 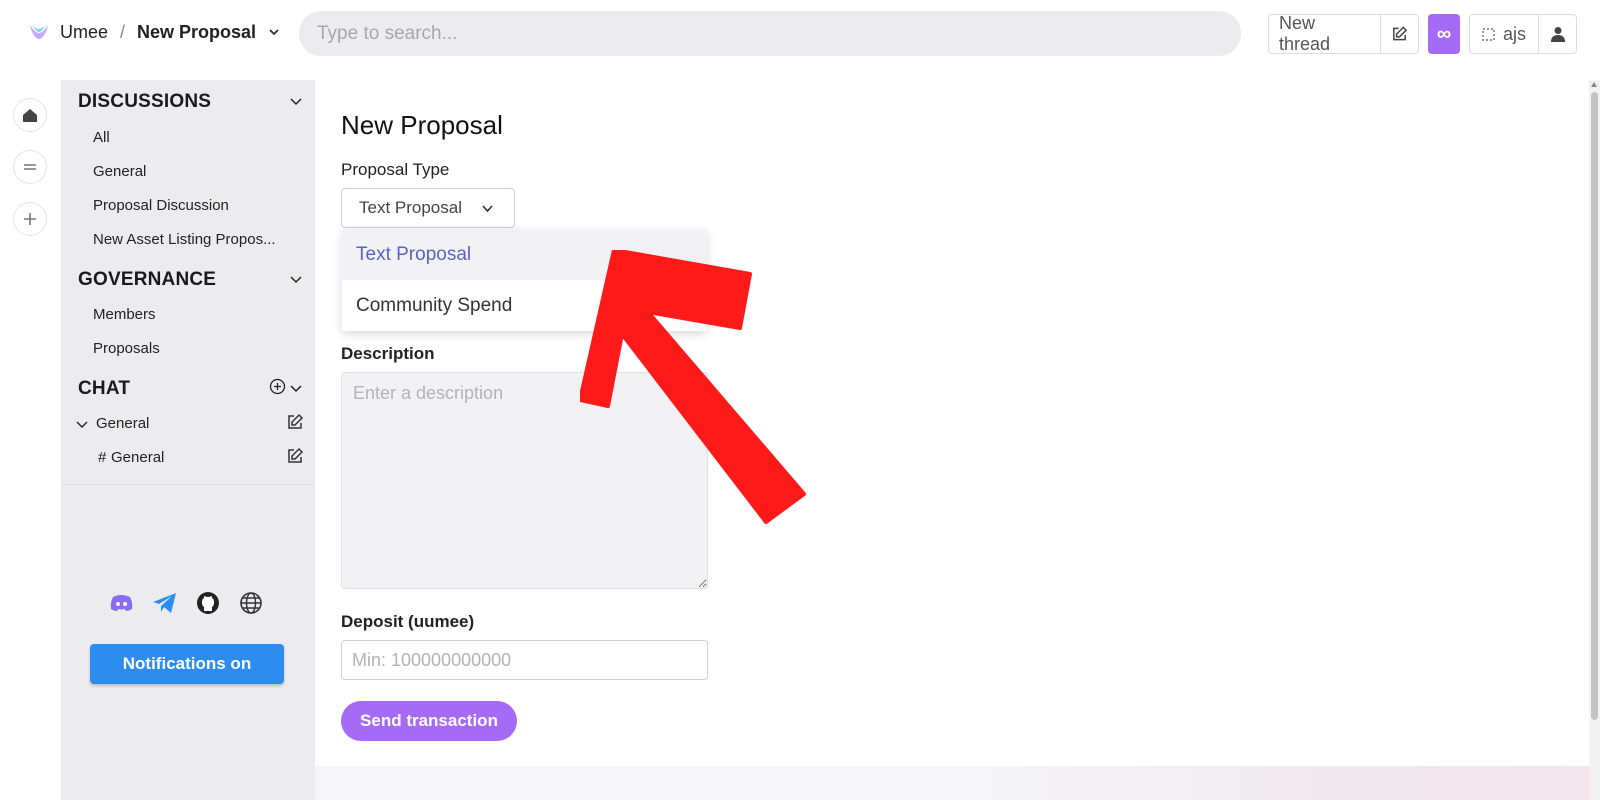 I want to click on infinity-button: ∞, so click(x=1444, y=34).